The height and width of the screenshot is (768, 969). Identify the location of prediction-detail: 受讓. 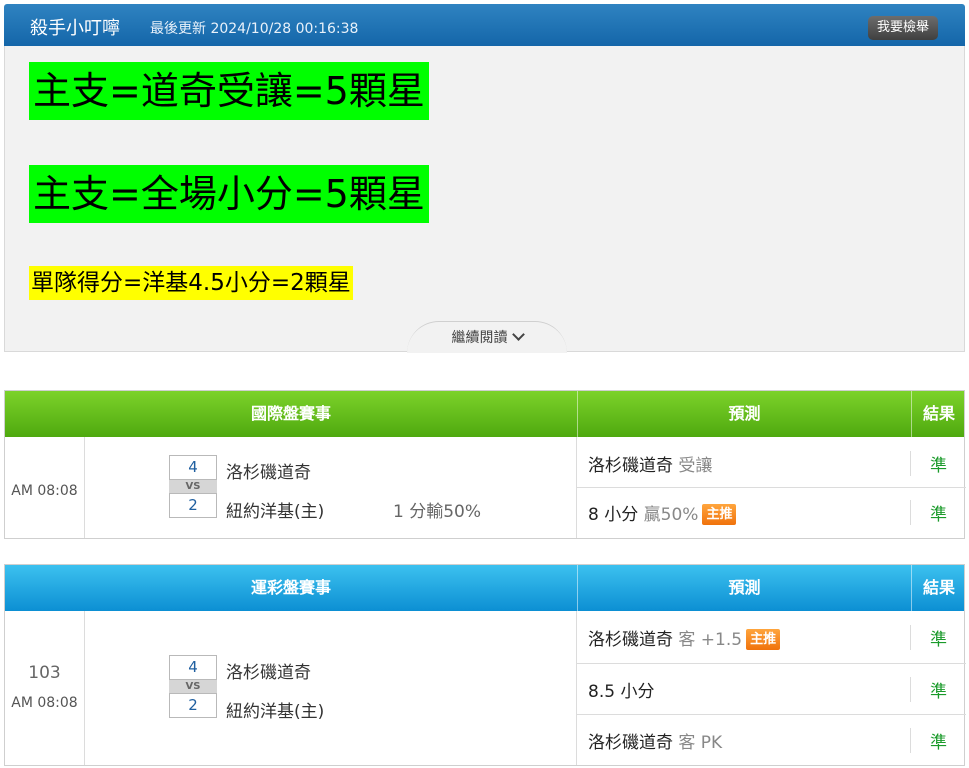
(695, 466).